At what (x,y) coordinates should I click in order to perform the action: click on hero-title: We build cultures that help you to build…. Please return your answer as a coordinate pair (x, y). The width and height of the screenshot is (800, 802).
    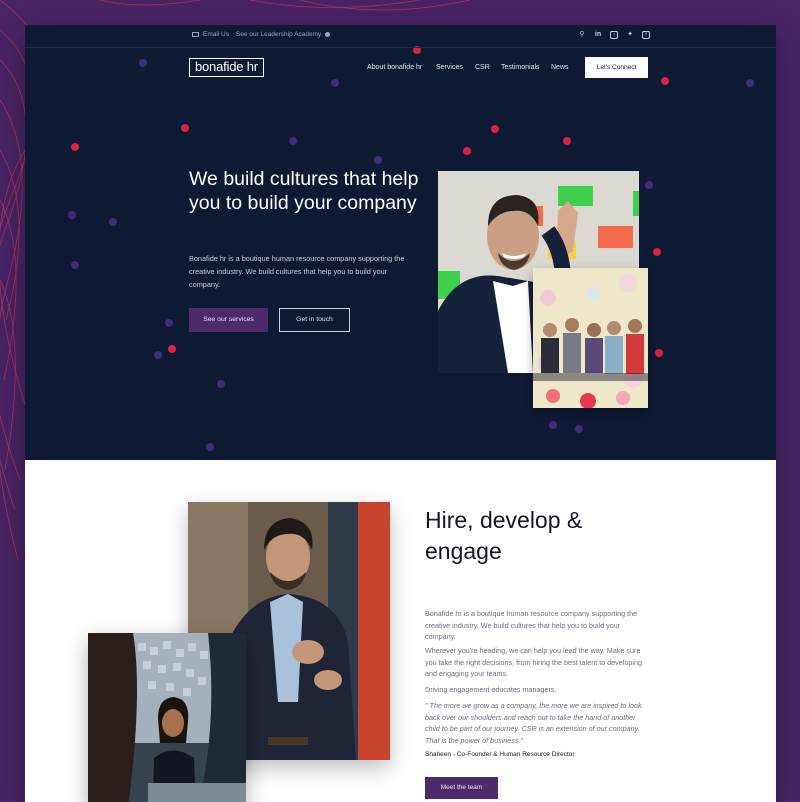
    Looking at the image, I should click on (304, 191).